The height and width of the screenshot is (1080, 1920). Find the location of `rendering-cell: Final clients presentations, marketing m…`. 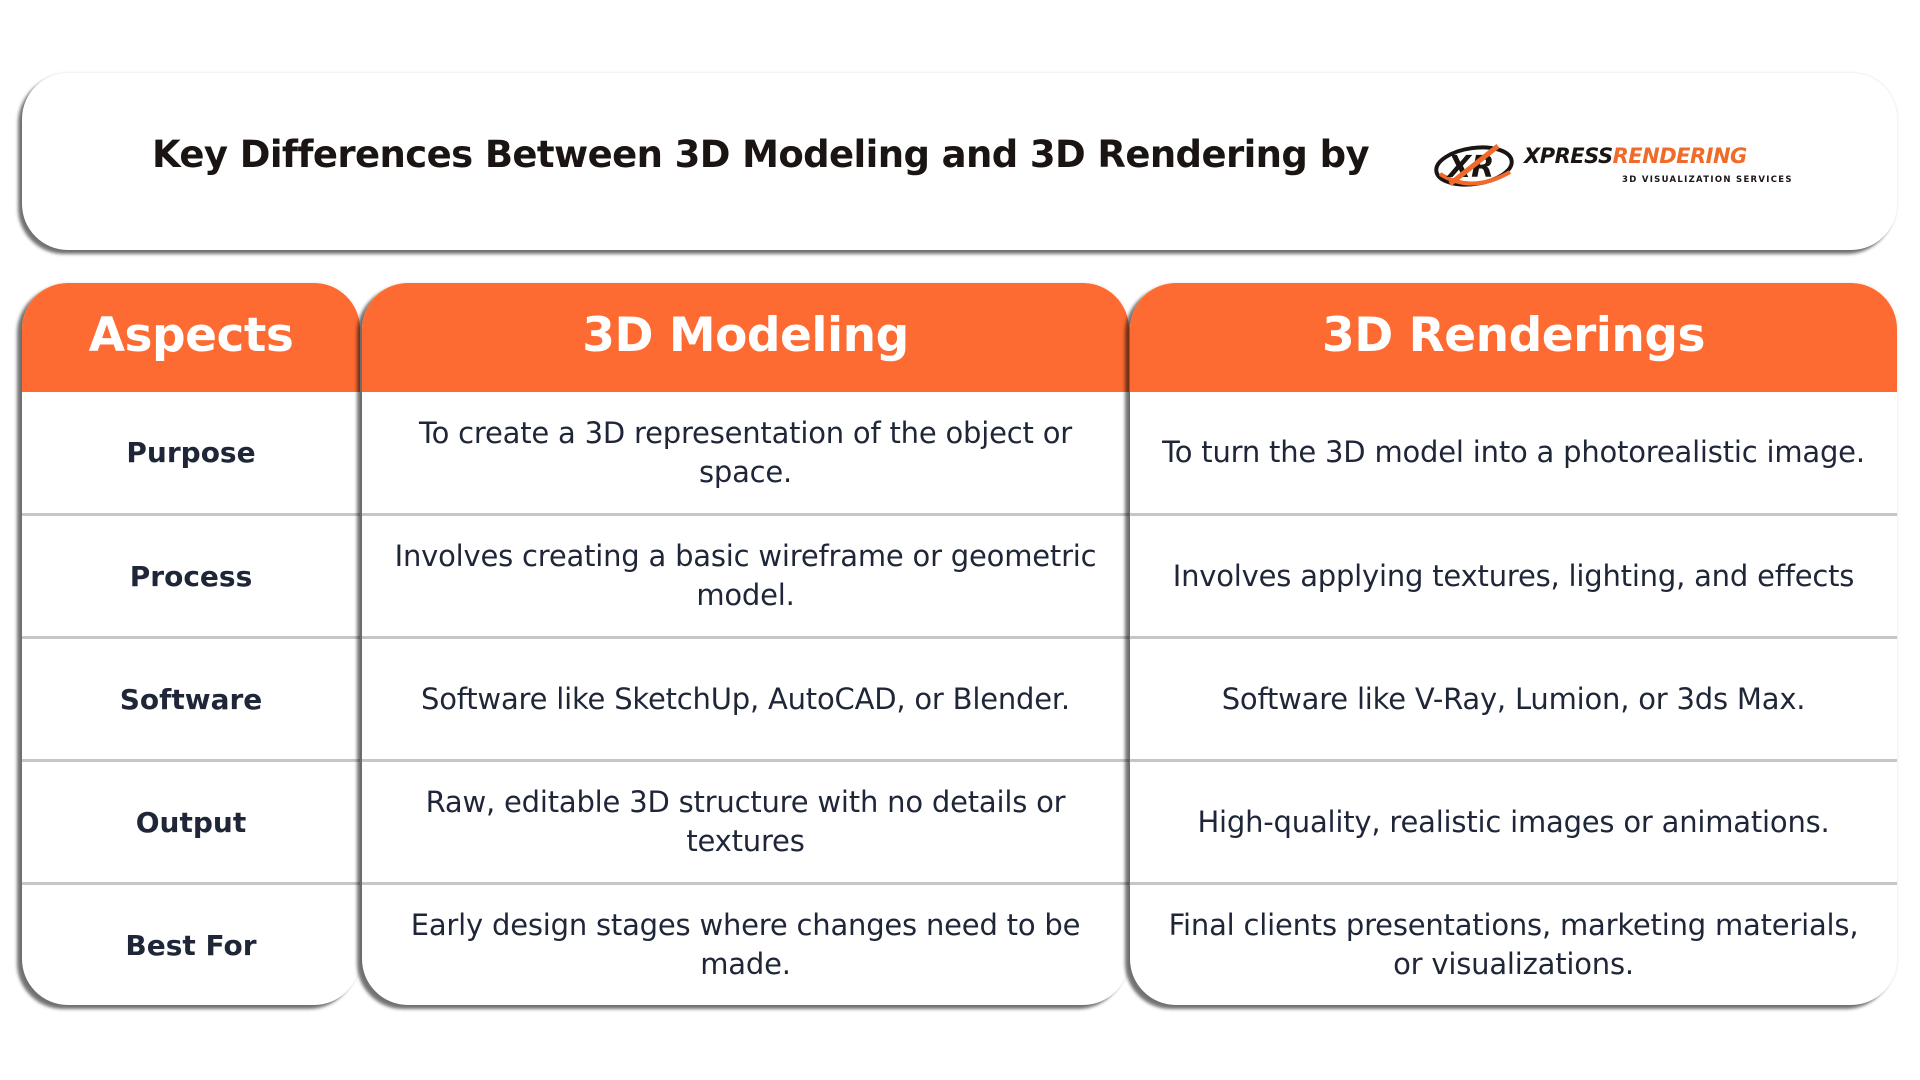

rendering-cell: Final clients presentations, marketing m… is located at coordinates (1513, 943).